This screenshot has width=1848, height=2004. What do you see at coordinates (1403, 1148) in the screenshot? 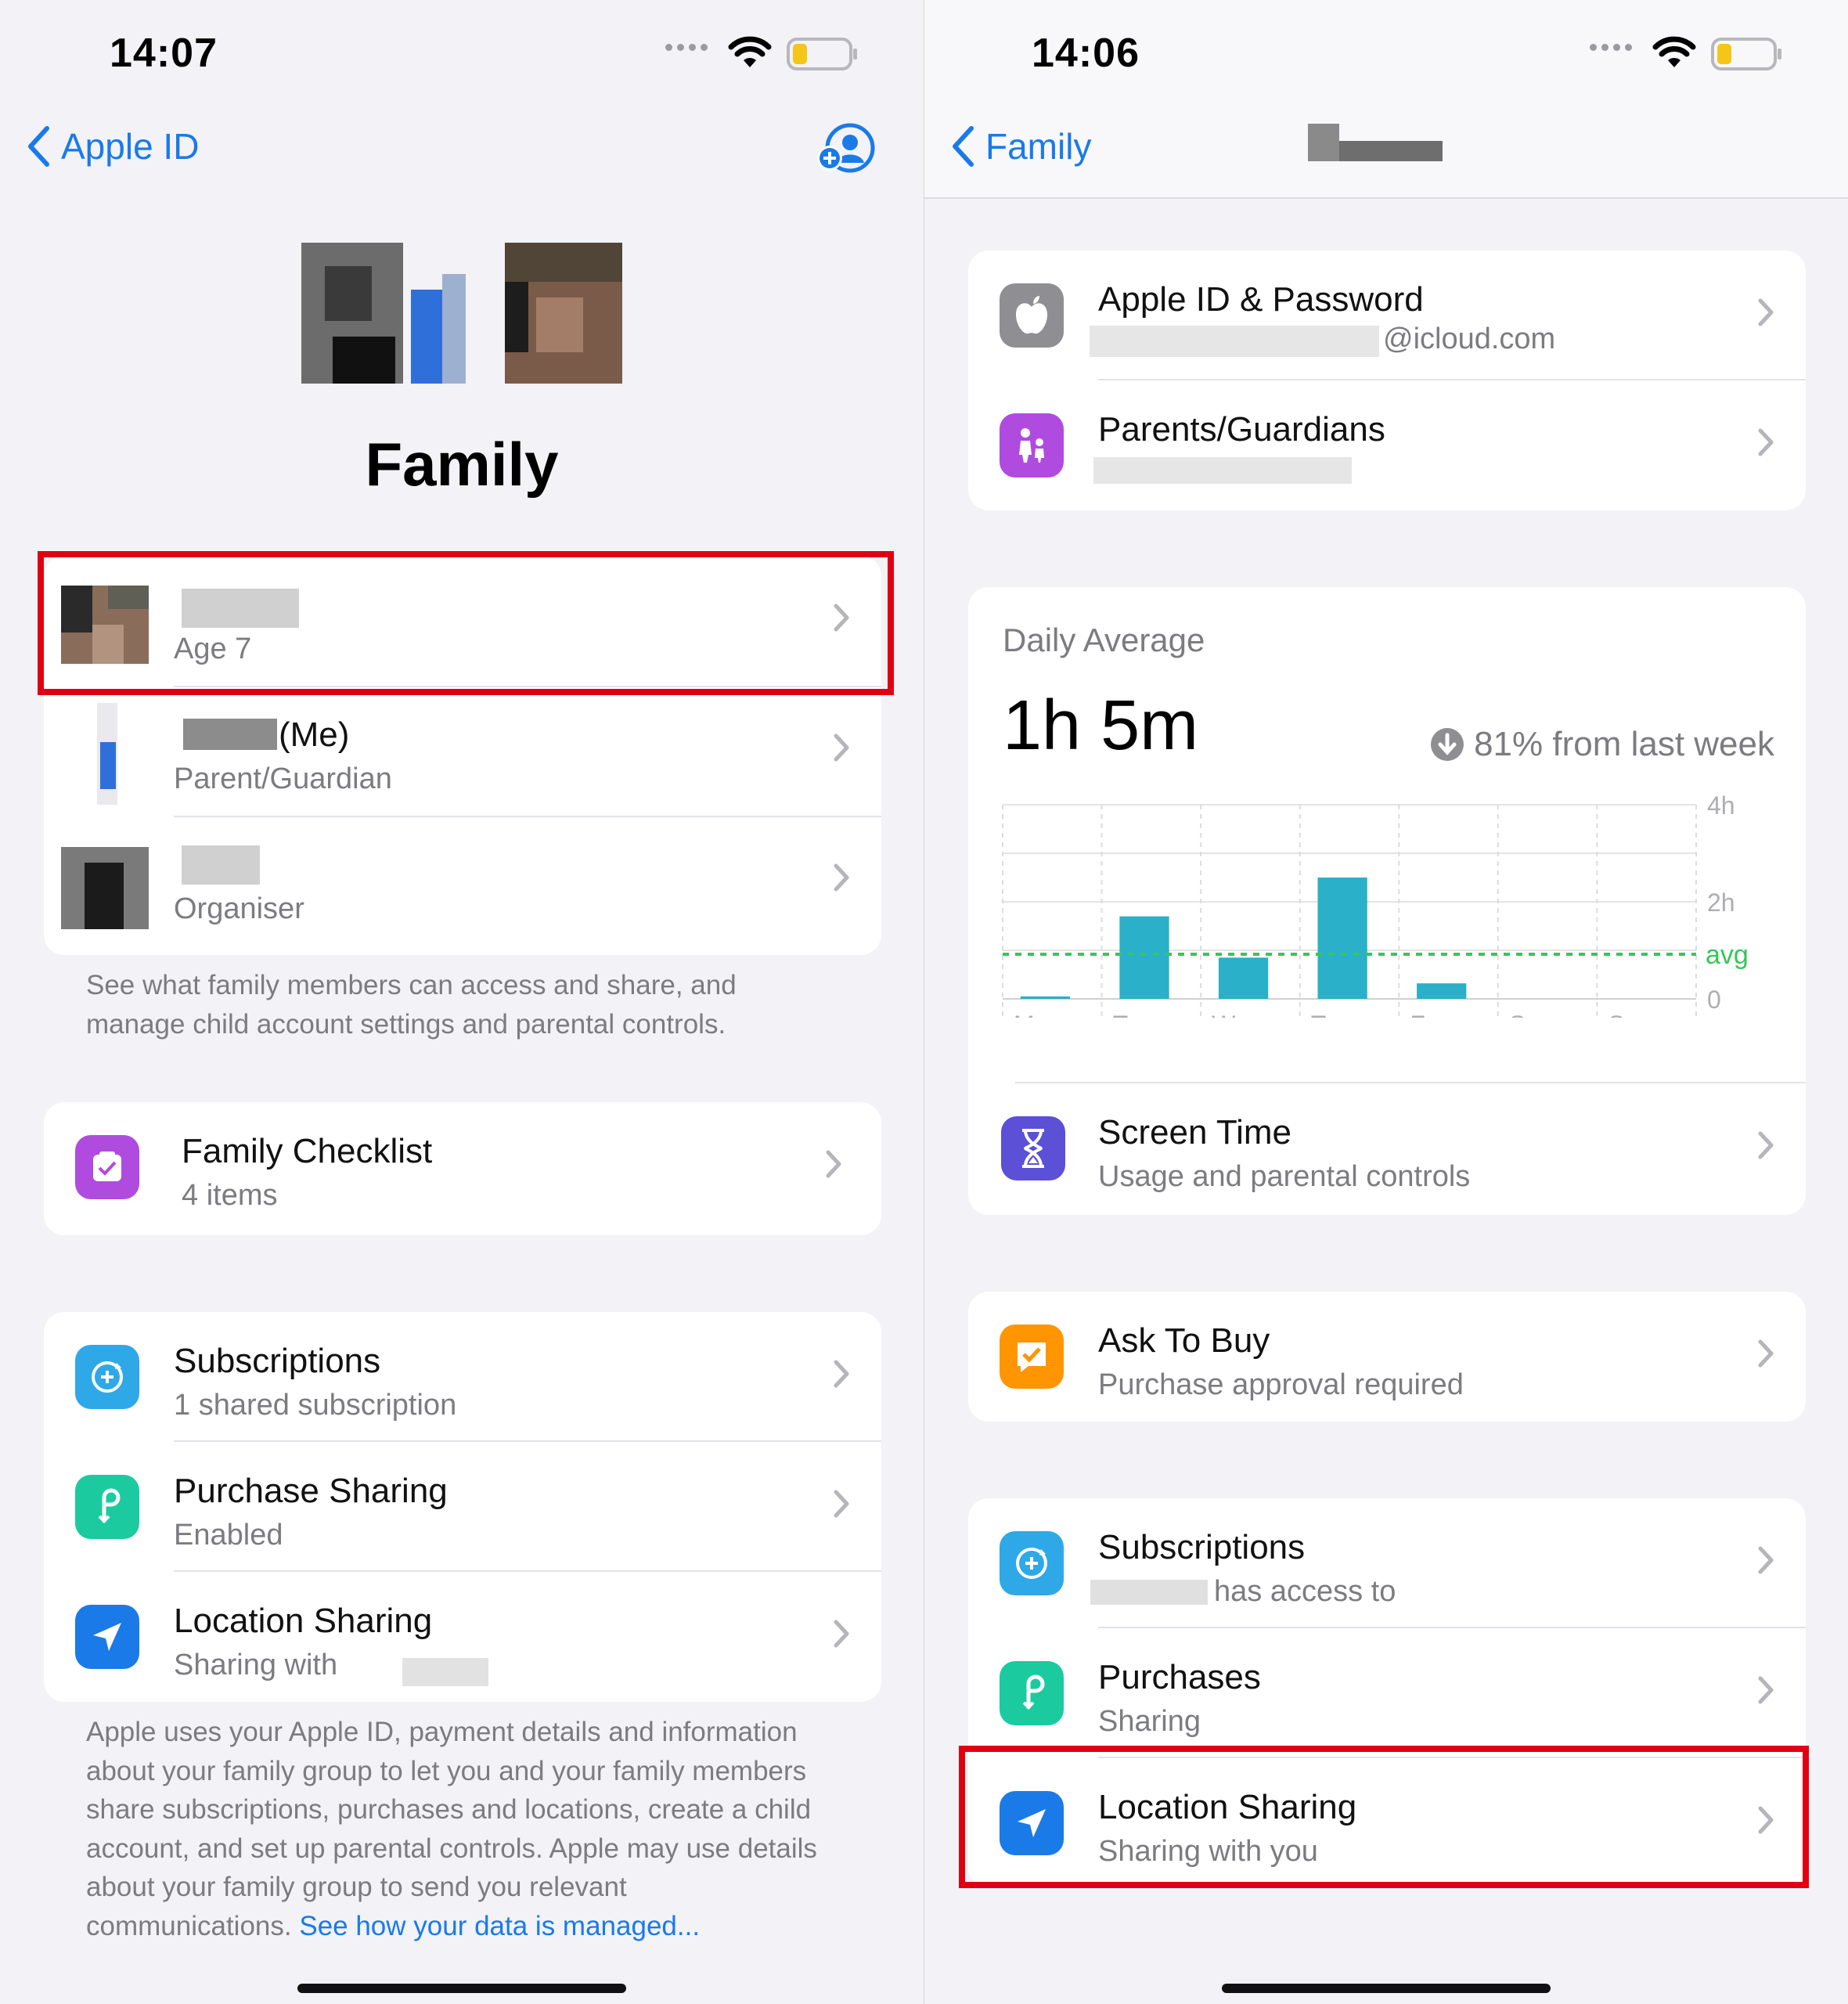
I see `screen-time-row: Screen Time Usage and parental controls` at bounding box center [1403, 1148].